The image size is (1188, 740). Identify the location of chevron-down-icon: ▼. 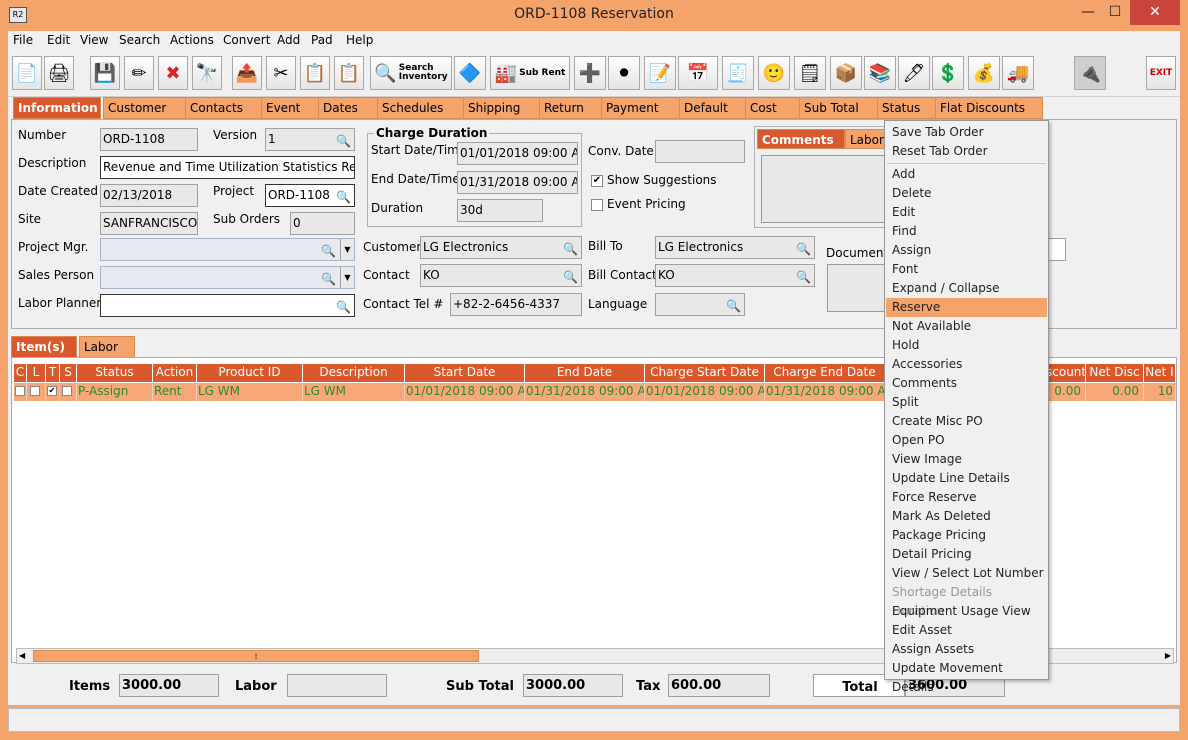
(347, 277).